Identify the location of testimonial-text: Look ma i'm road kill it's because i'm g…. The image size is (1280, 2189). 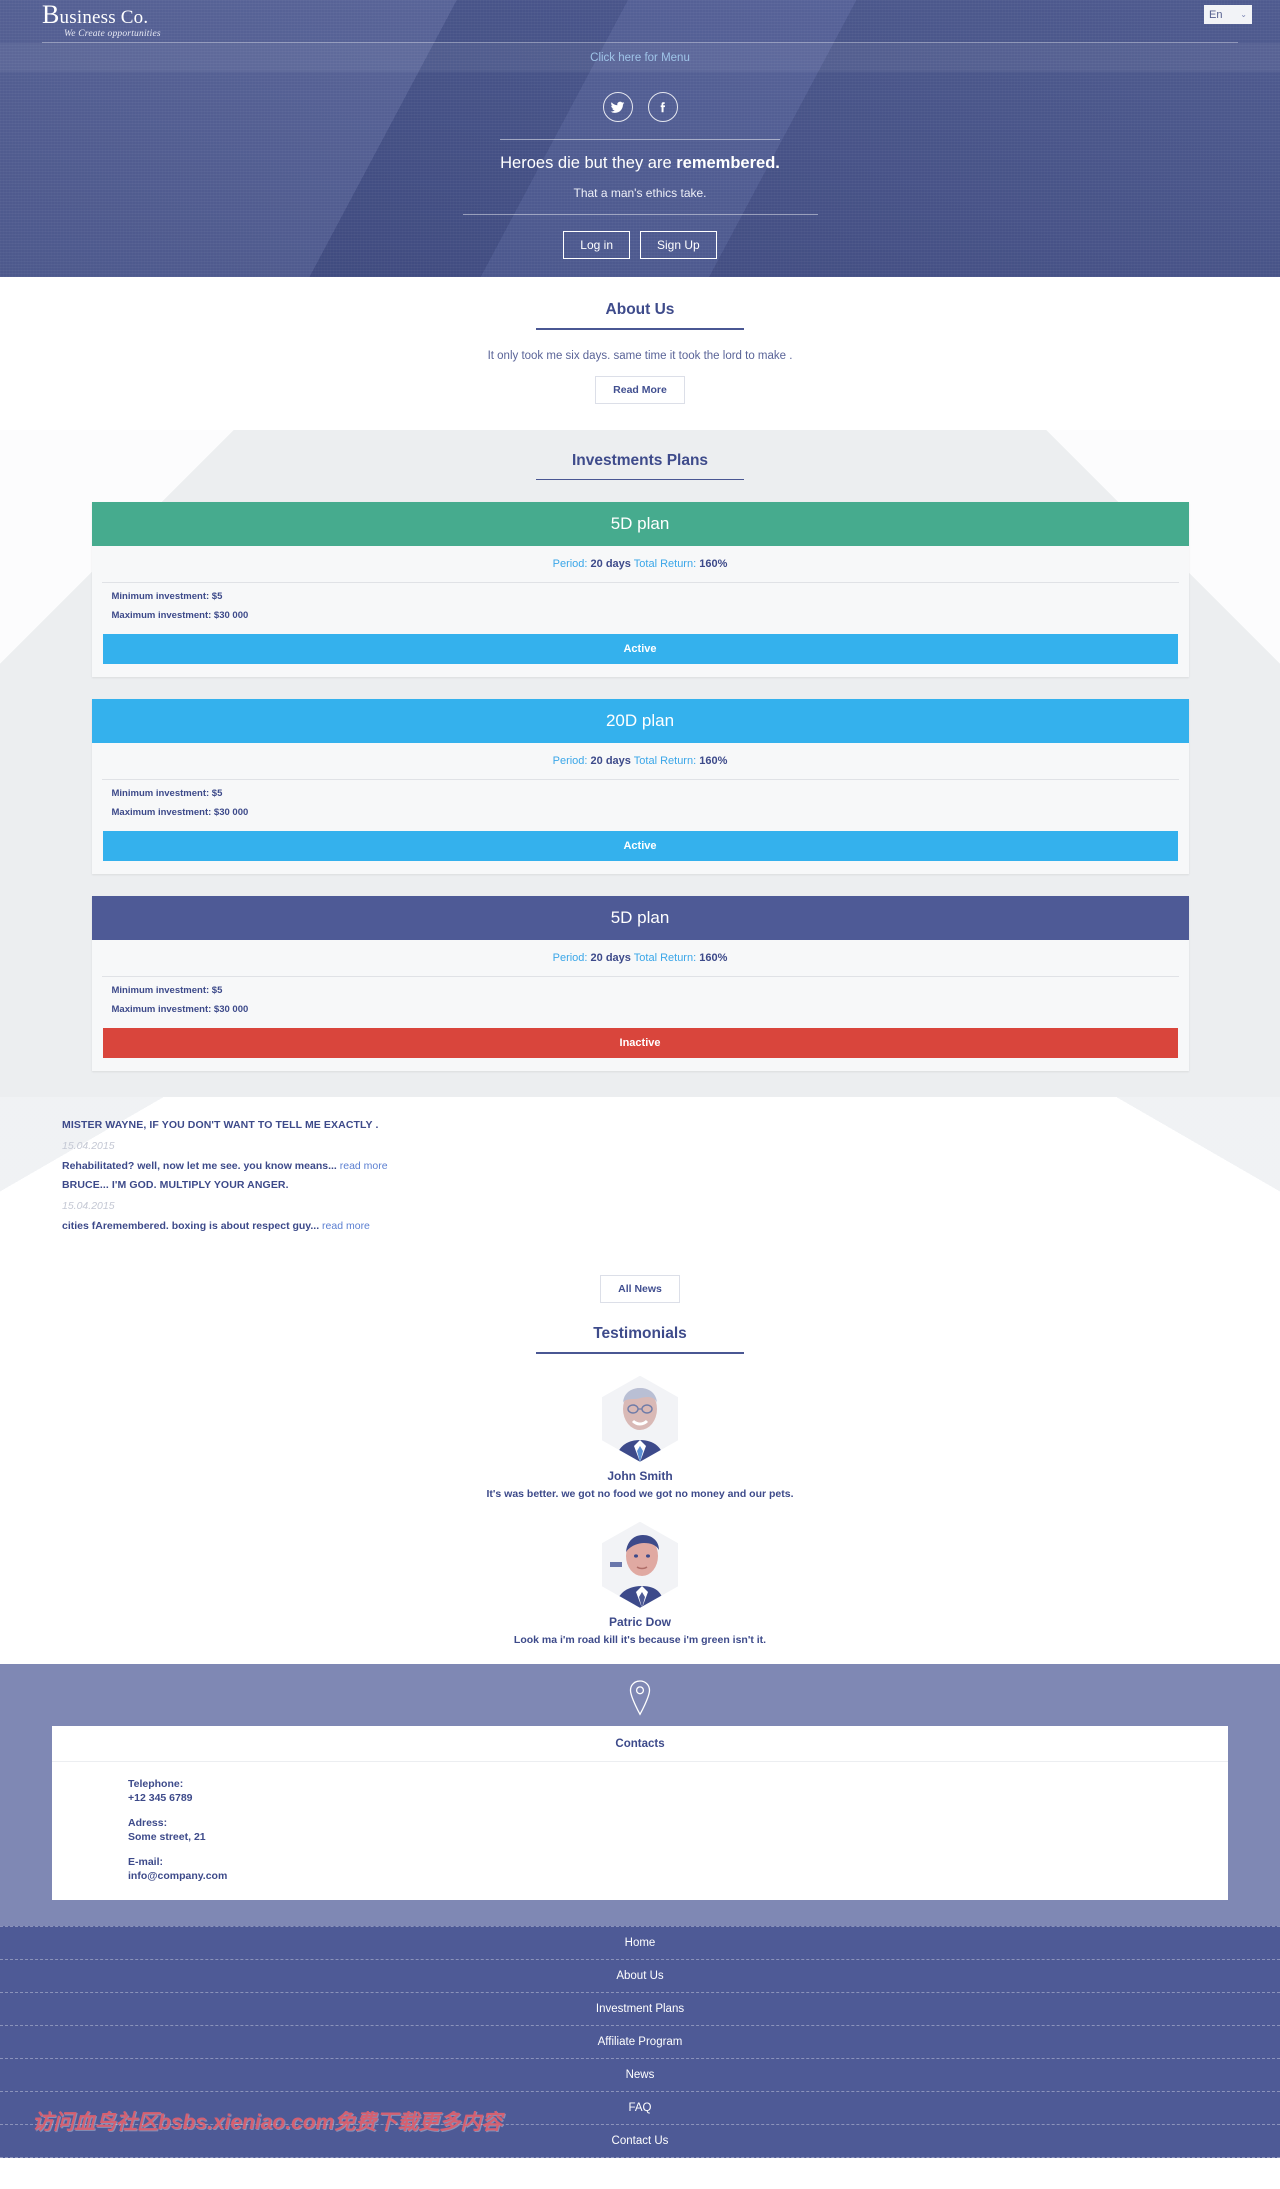
(640, 1639).